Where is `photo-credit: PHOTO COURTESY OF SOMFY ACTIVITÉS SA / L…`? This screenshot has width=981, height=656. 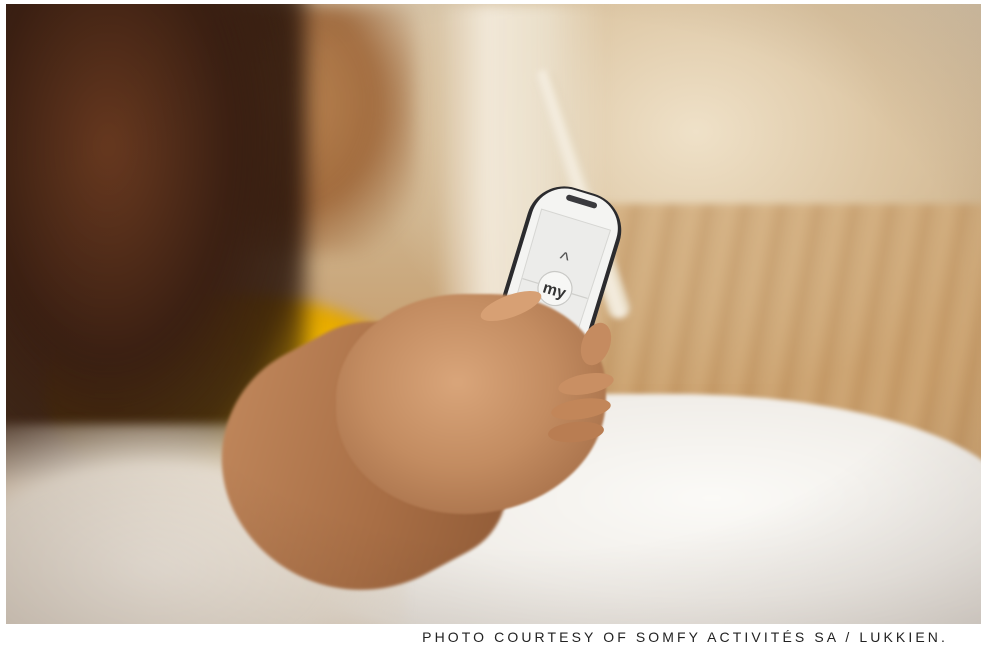 photo-credit: PHOTO COURTESY OF SOMFY ACTIVITÉS SA / L… is located at coordinates (685, 637).